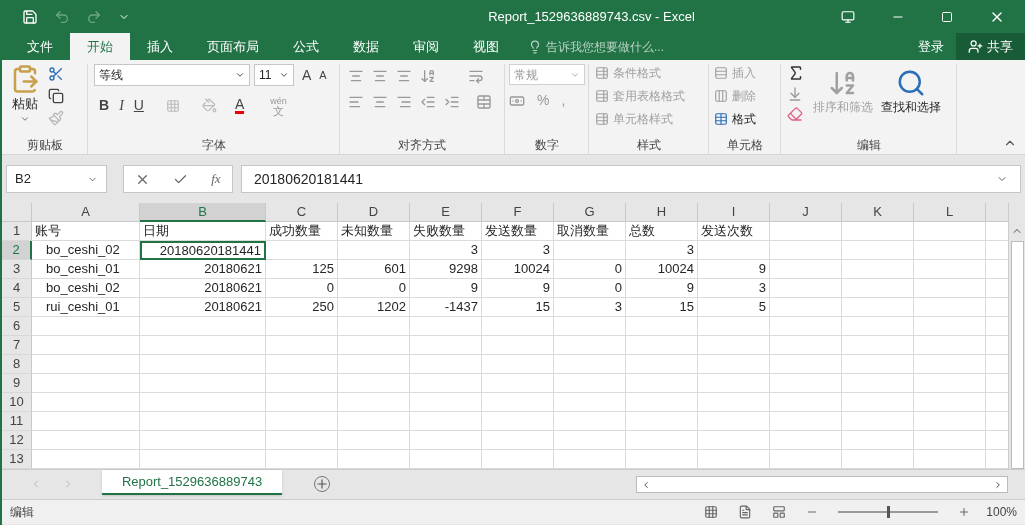 The image size is (1025, 525). What do you see at coordinates (86, 250) in the screenshot?
I see `table-cell: bo_ceshi_02` at bounding box center [86, 250].